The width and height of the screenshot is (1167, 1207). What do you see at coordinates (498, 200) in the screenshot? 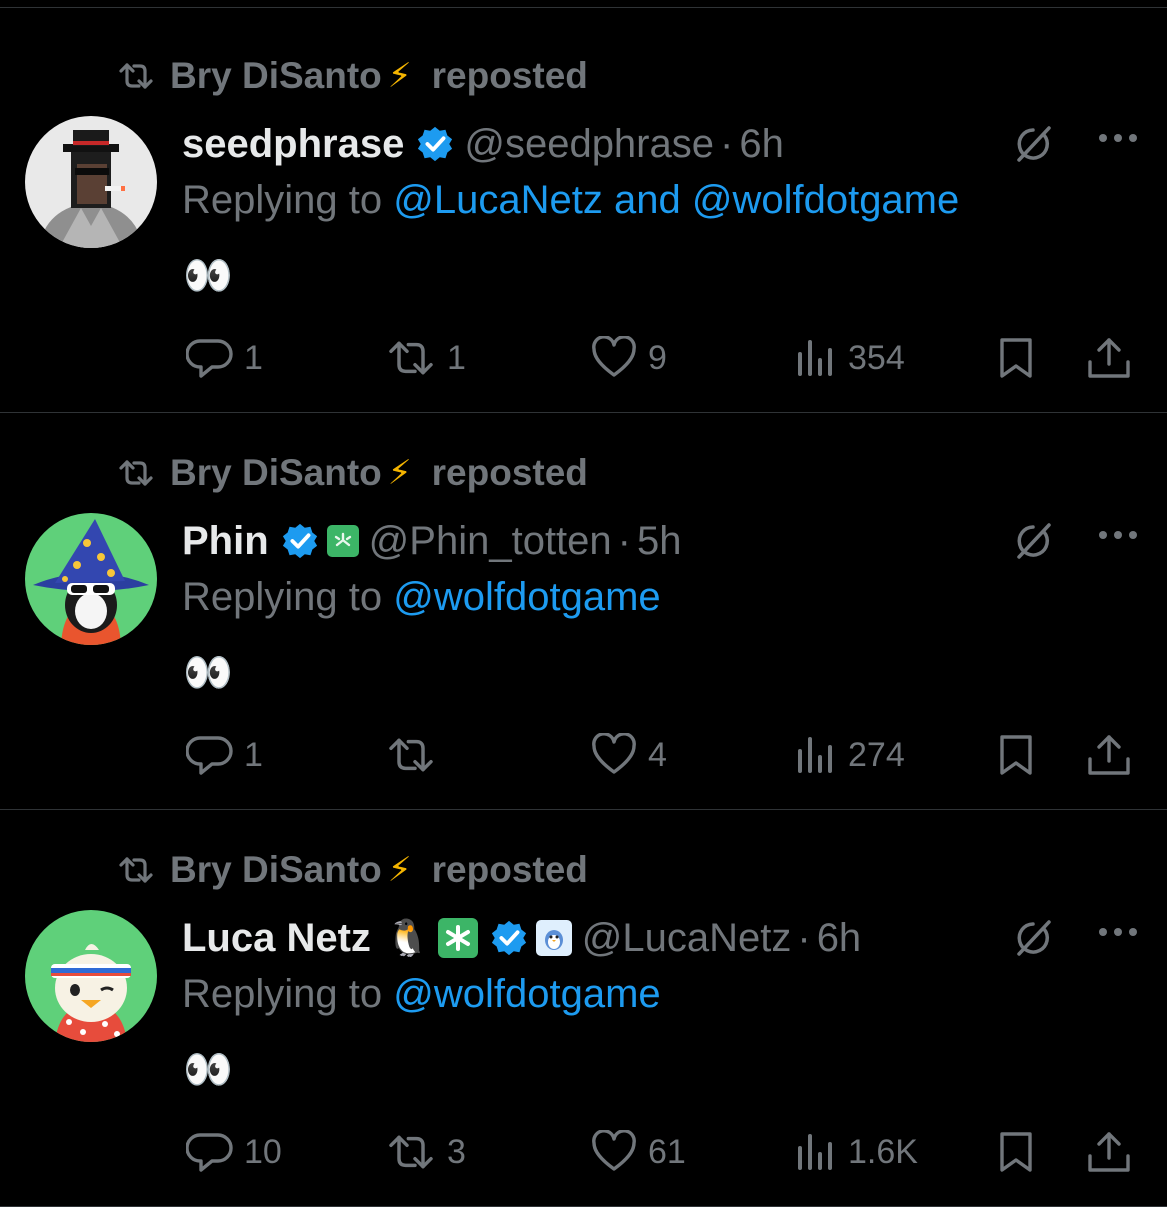
I see `mention-lucanetz: @LucaNetz` at bounding box center [498, 200].